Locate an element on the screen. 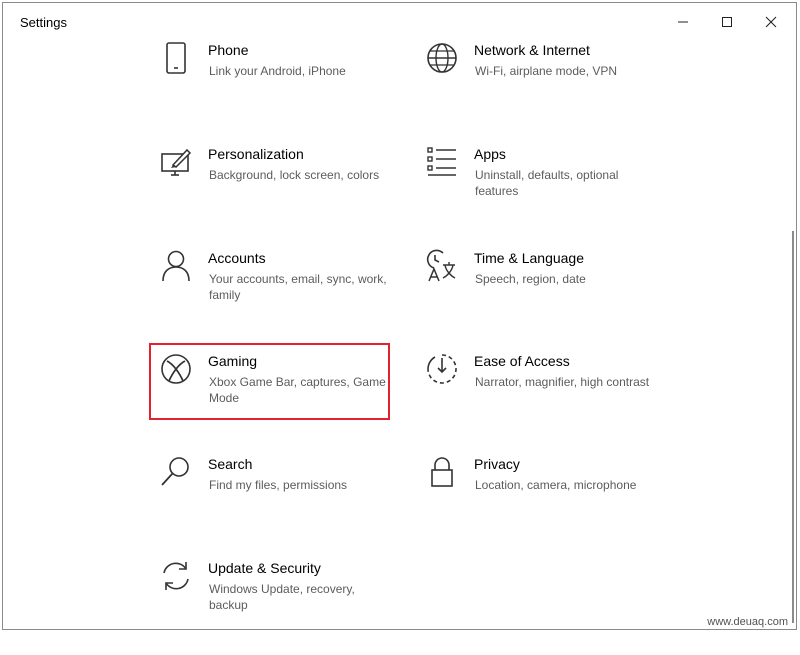 The height and width of the screenshot is (655, 800). category-time-language: Time & Language Speech, region, date is located at coordinates (539, 297).